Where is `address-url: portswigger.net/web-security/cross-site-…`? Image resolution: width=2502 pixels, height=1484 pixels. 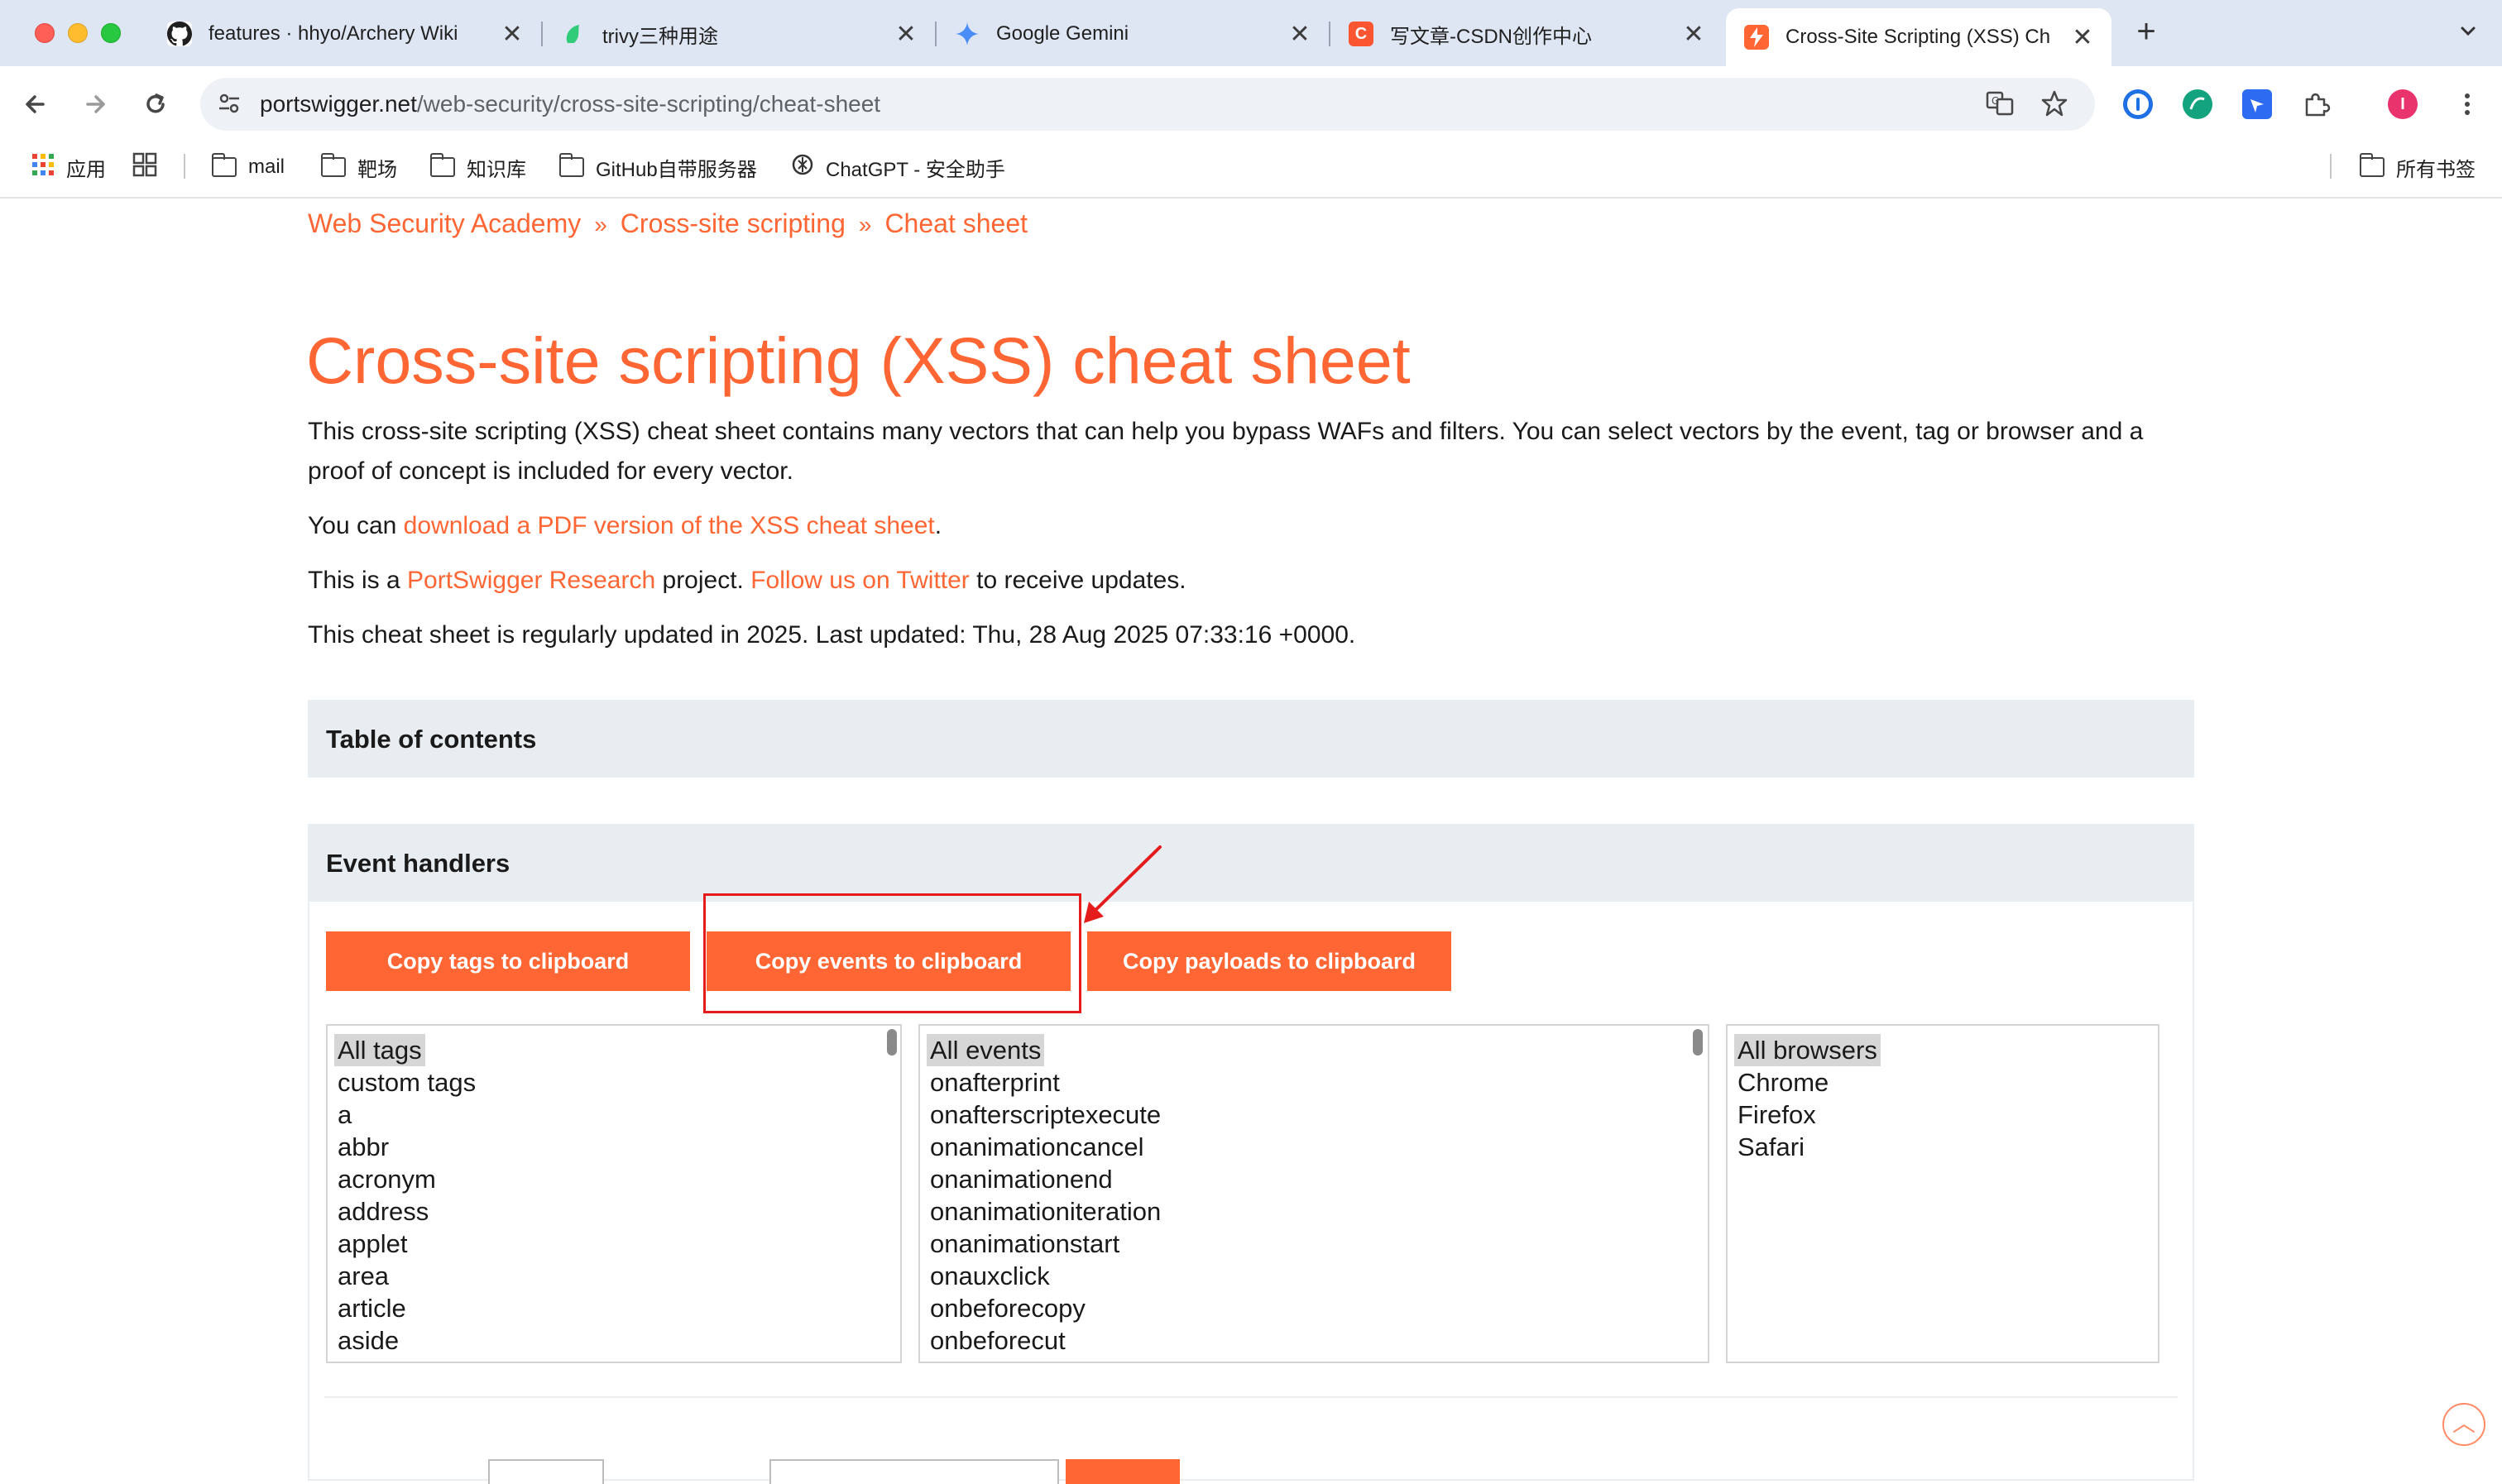 address-url: portswigger.net/web-security/cross-site-… is located at coordinates (570, 104).